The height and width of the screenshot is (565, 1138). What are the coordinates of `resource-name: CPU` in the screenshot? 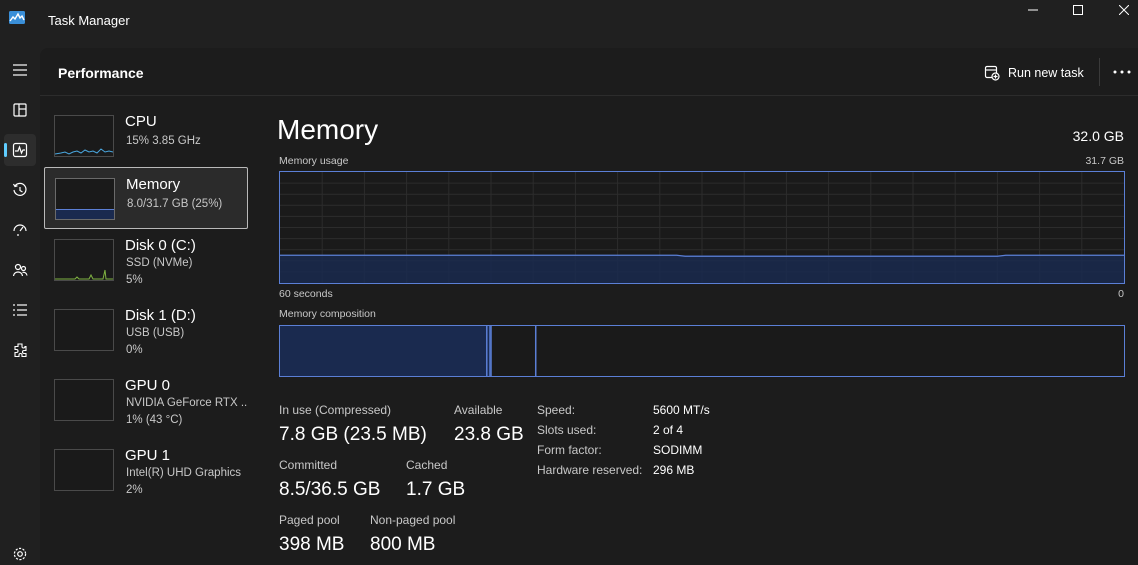 It's located at (141, 121).